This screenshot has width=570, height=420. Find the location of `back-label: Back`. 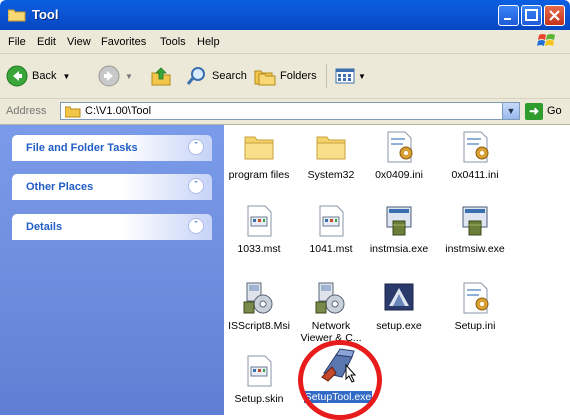

back-label: Back is located at coordinates (44, 76).